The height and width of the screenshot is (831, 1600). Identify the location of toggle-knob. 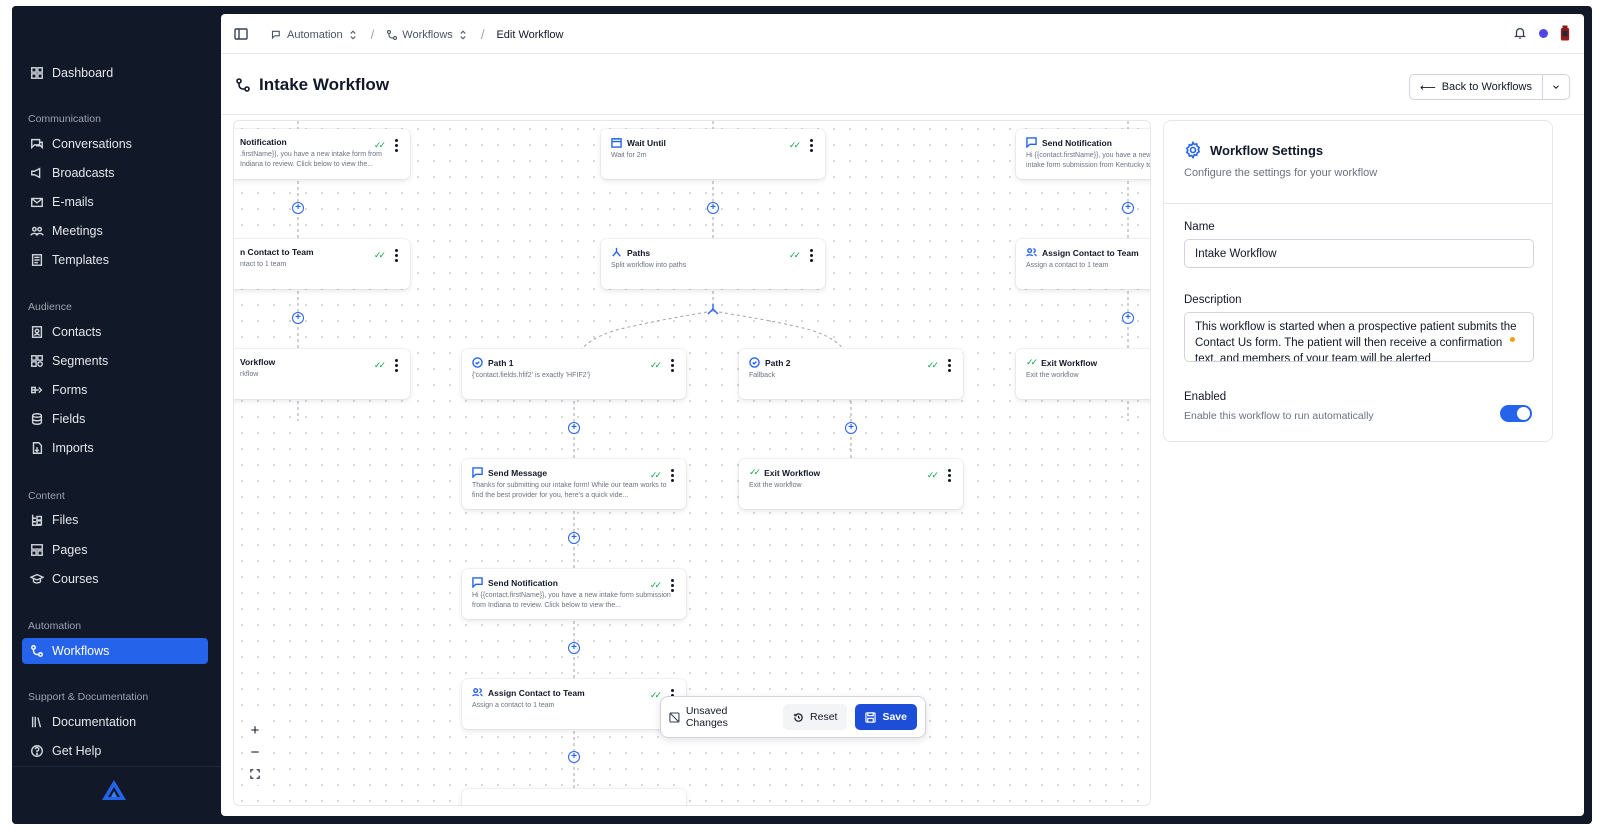
(1523, 413).